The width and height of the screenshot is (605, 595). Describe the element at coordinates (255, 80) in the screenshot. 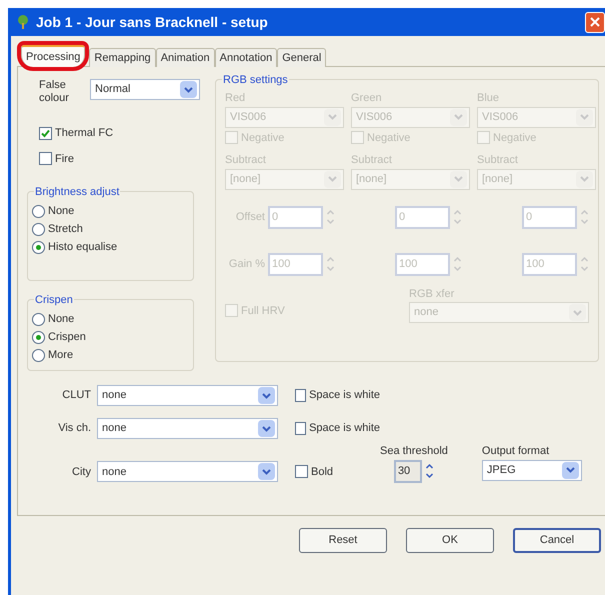

I see `group-title: RGB settings` at that location.